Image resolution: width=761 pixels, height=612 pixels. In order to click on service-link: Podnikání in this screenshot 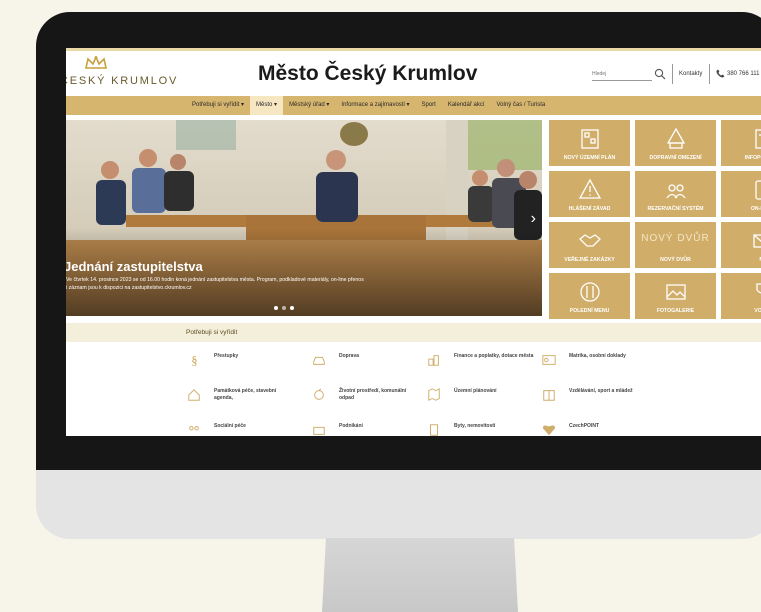, I will do `click(365, 429)`.